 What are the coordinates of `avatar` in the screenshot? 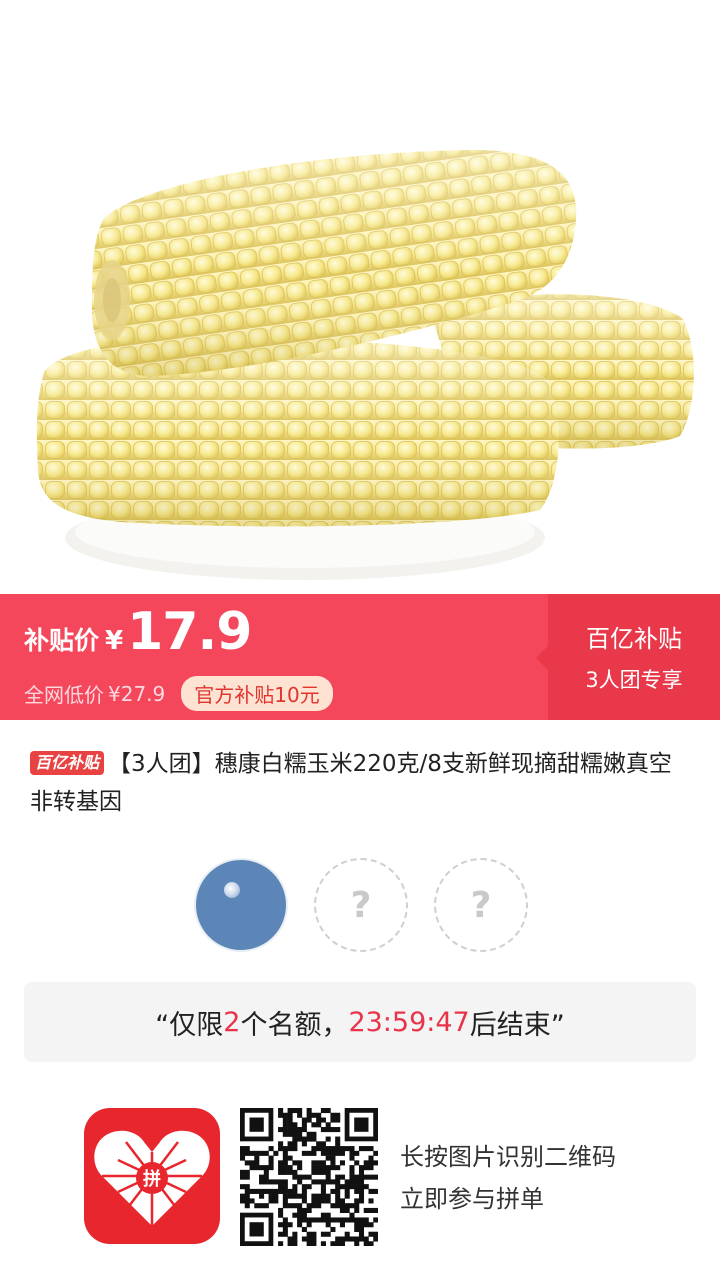 It's located at (241, 905).